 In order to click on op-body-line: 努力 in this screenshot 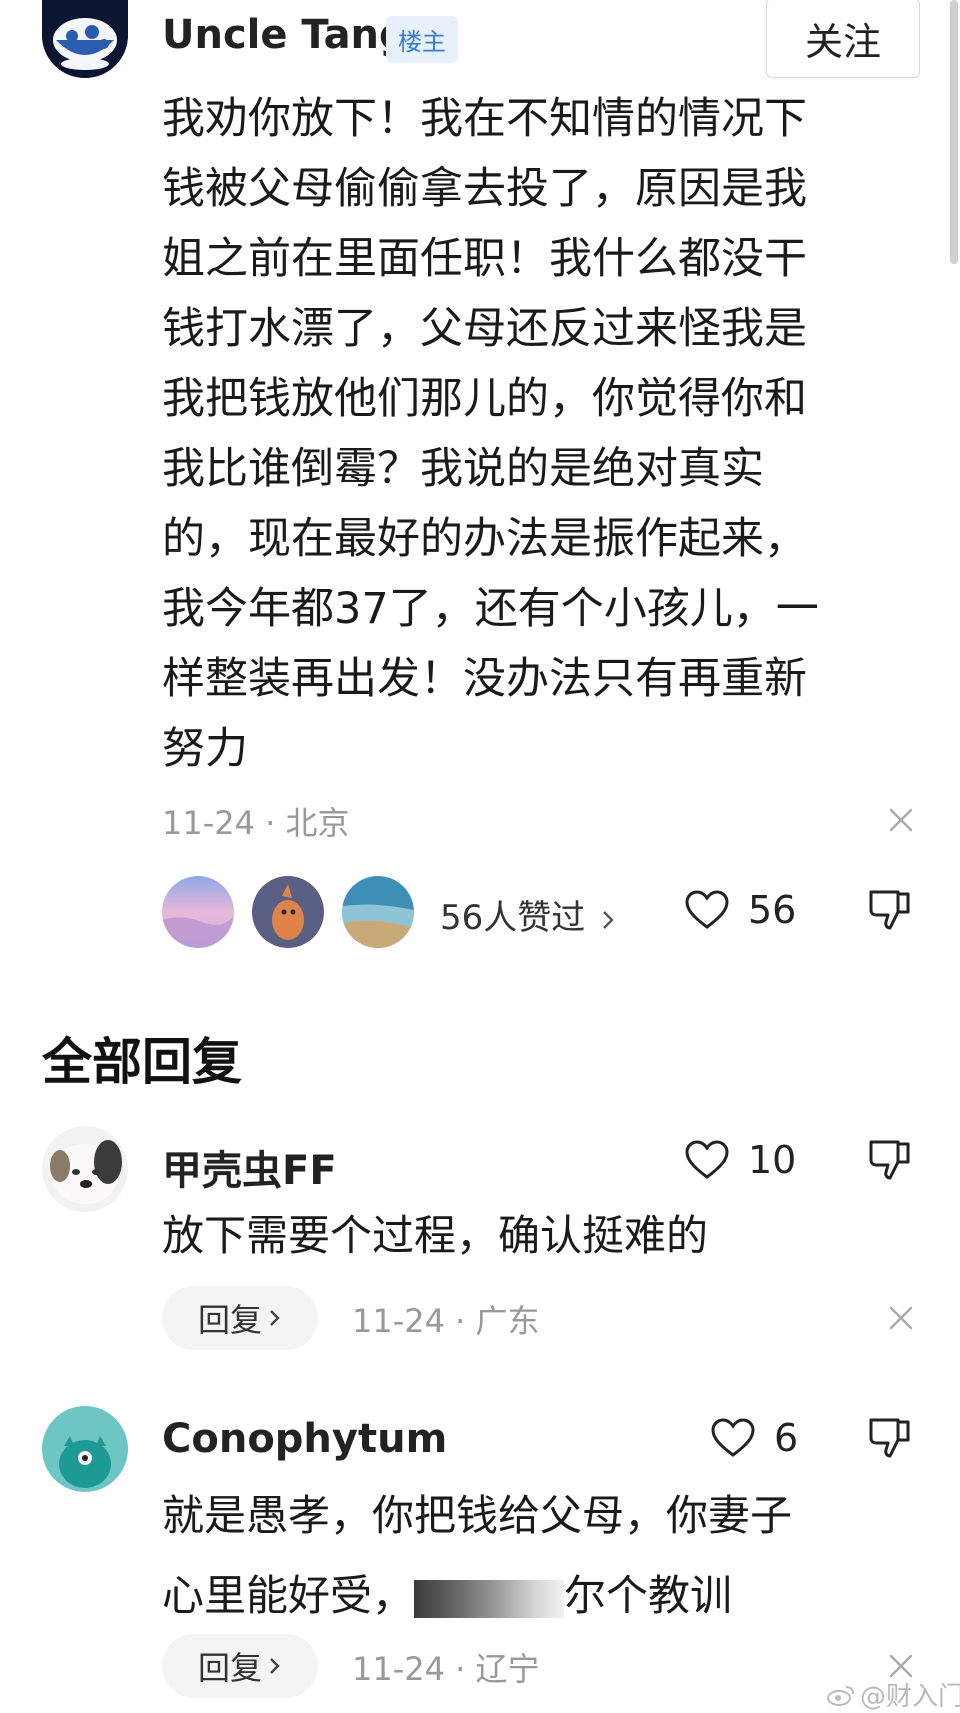, I will do `click(205, 749)`.